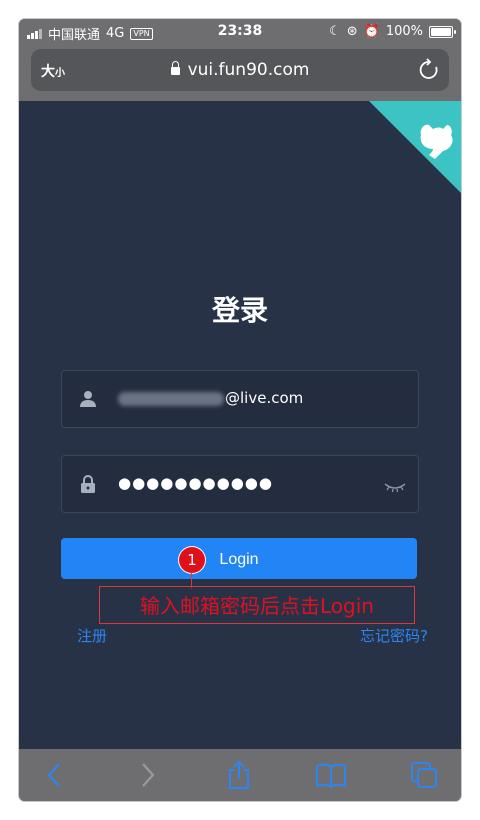 The width and height of the screenshot is (480, 820). I want to click on password-field: ●●●●●●●●●●●, so click(240, 484).